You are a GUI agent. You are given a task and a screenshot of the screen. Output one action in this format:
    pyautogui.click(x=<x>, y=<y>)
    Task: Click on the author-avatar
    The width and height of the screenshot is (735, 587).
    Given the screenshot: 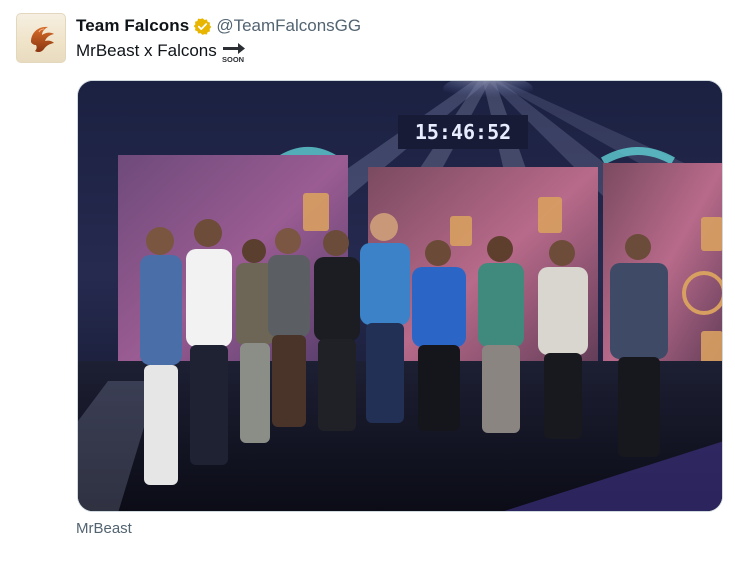 What is the action you would take?
    pyautogui.click(x=41, y=38)
    